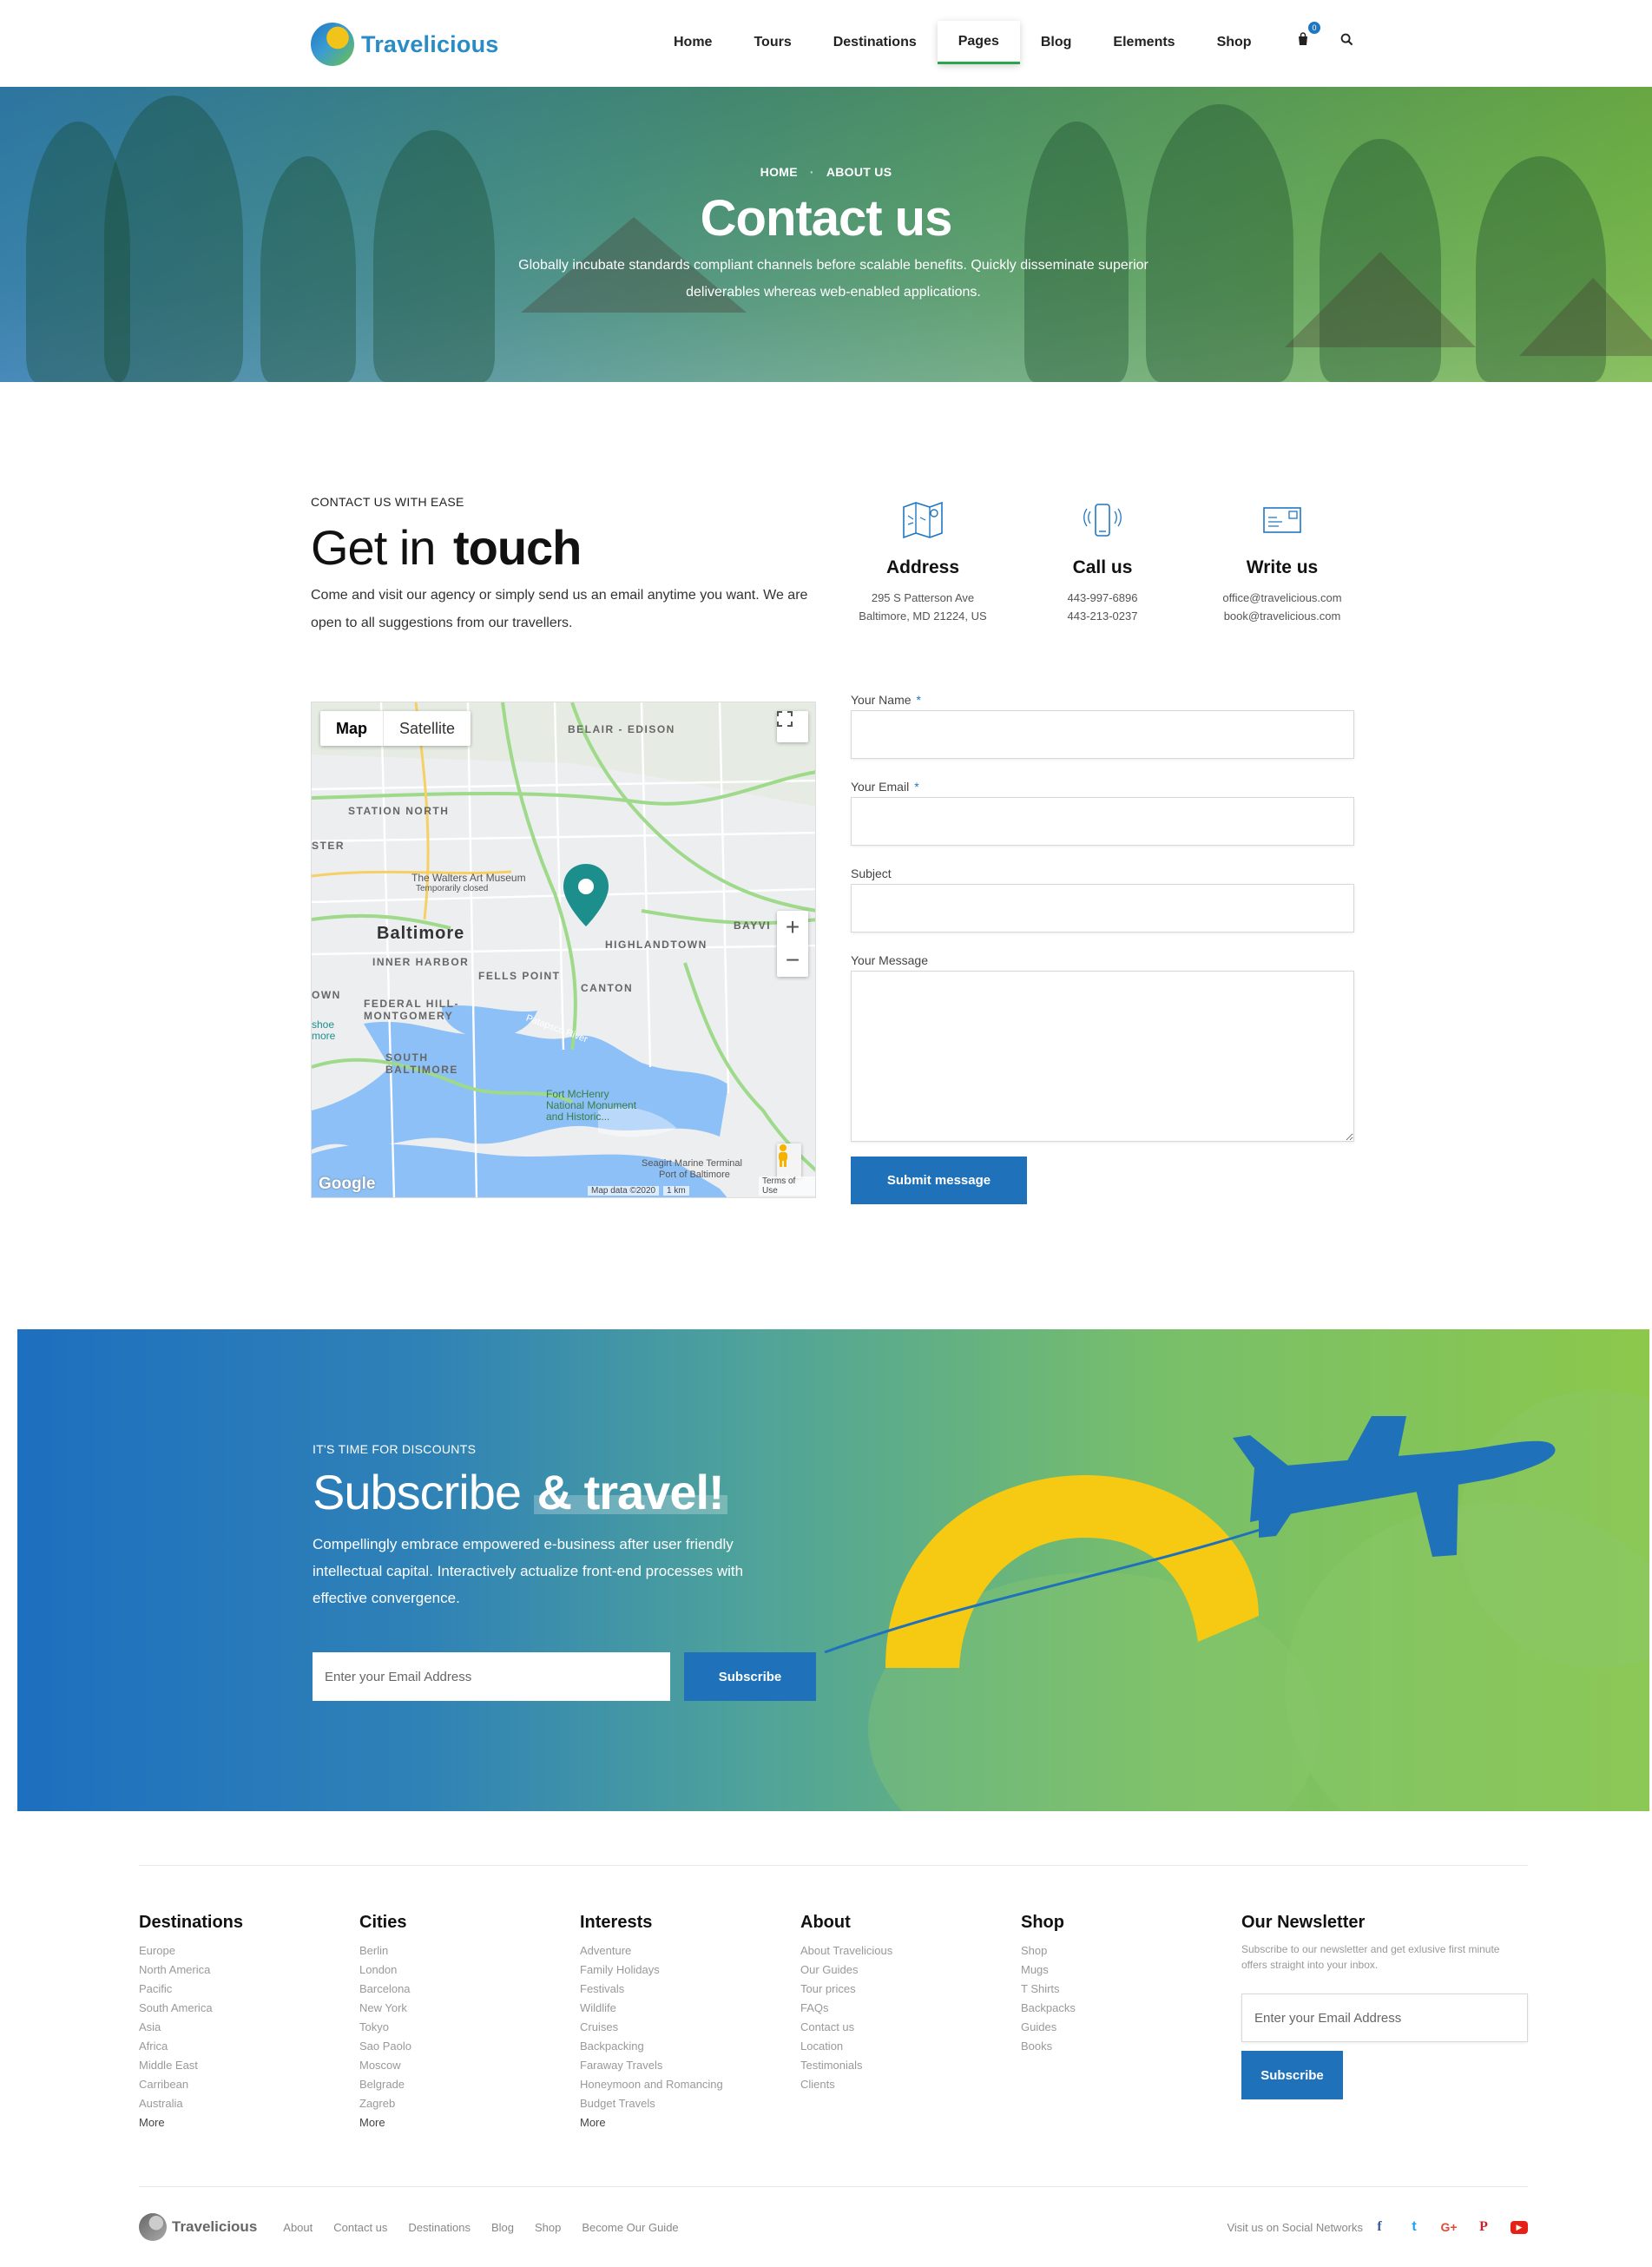 Image resolution: width=1652 pixels, height=2267 pixels. What do you see at coordinates (694, 1175) in the screenshot?
I see `map-label: Port of Baltimore` at bounding box center [694, 1175].